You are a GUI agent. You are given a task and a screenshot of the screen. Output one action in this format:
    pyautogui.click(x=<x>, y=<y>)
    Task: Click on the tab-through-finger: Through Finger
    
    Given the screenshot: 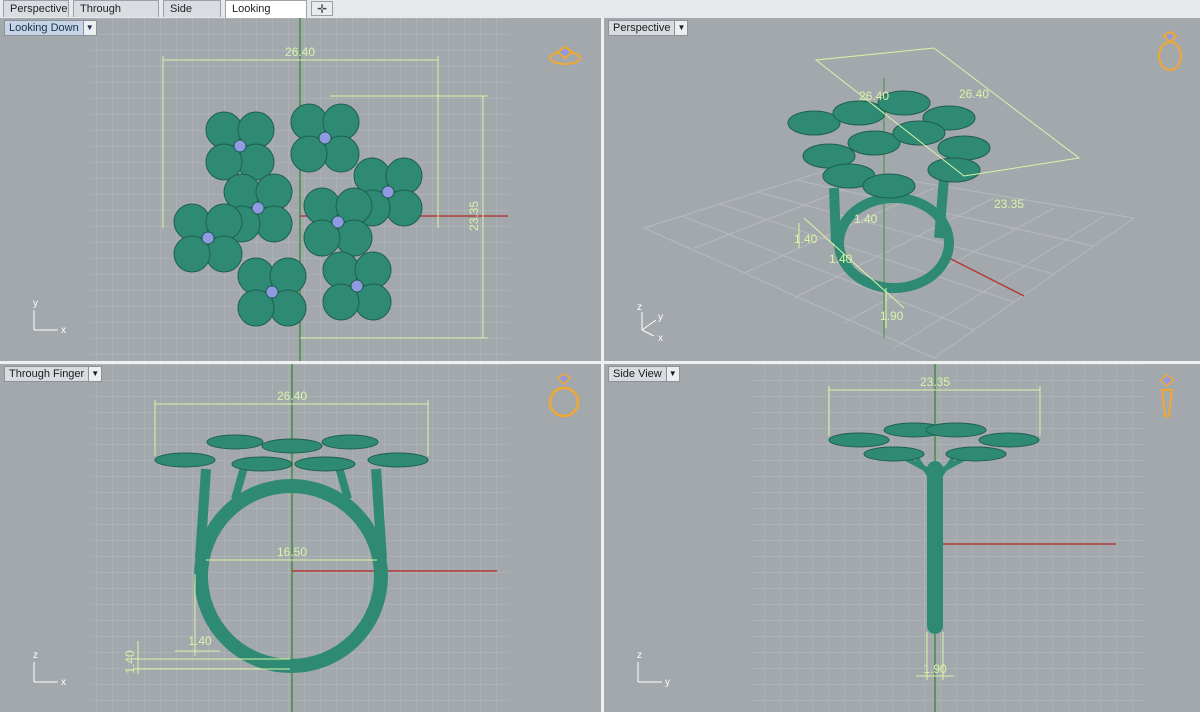 What is the action you would take?
    pyautogui.click(x=116, y=15)
    